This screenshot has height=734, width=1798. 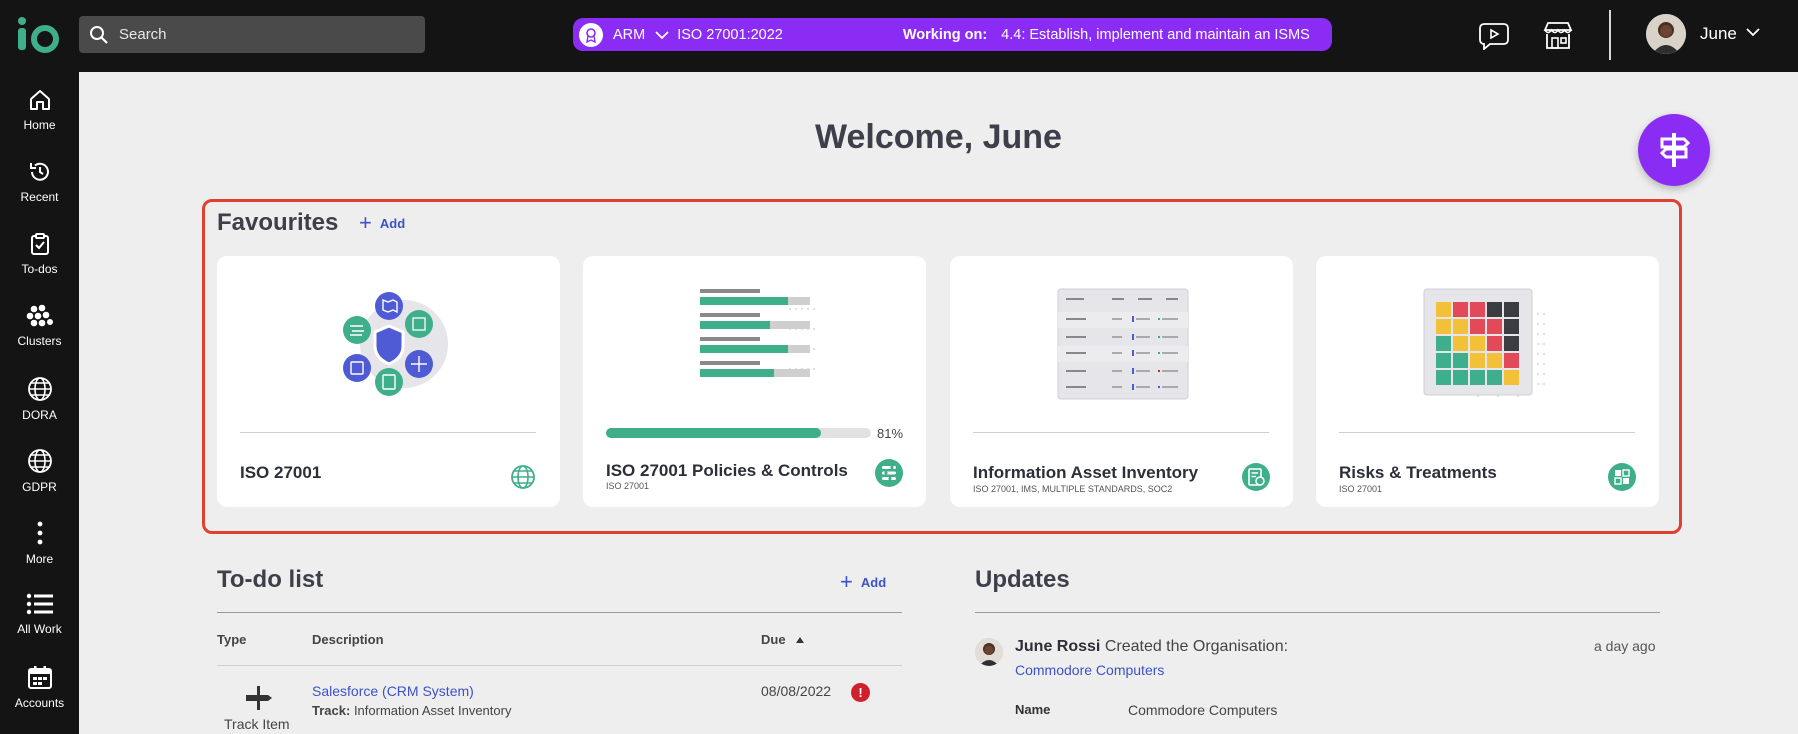 What do you see at coordinates (1718, 34) in the screenshot?
I see `user-name: June` at bounding box center [1718, 34].